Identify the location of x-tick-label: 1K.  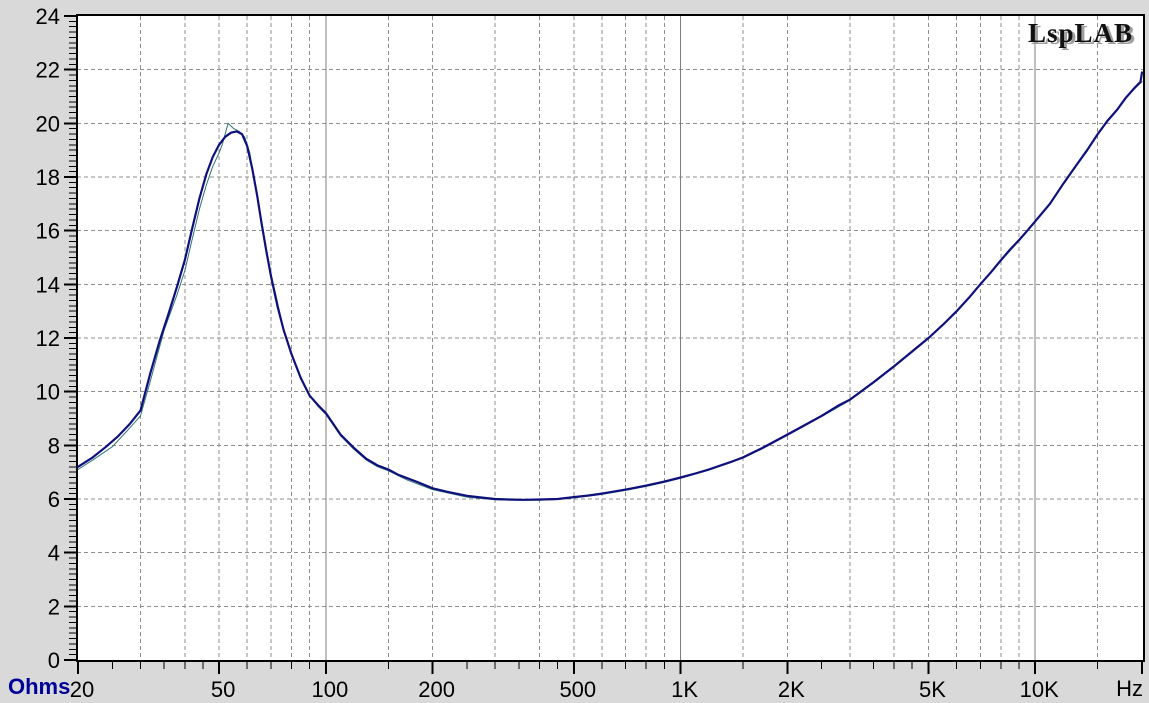
(684, 689).